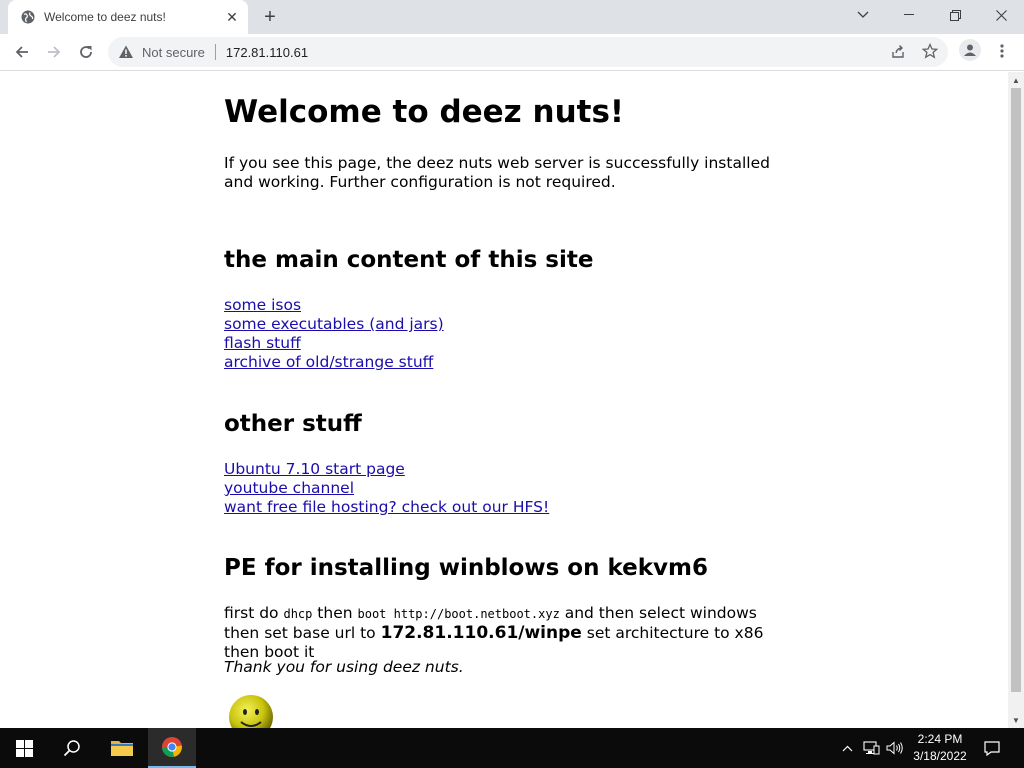 This screenshot has width=1024, height=768. I want to click on new-tab-button: +, so click(270, 17).